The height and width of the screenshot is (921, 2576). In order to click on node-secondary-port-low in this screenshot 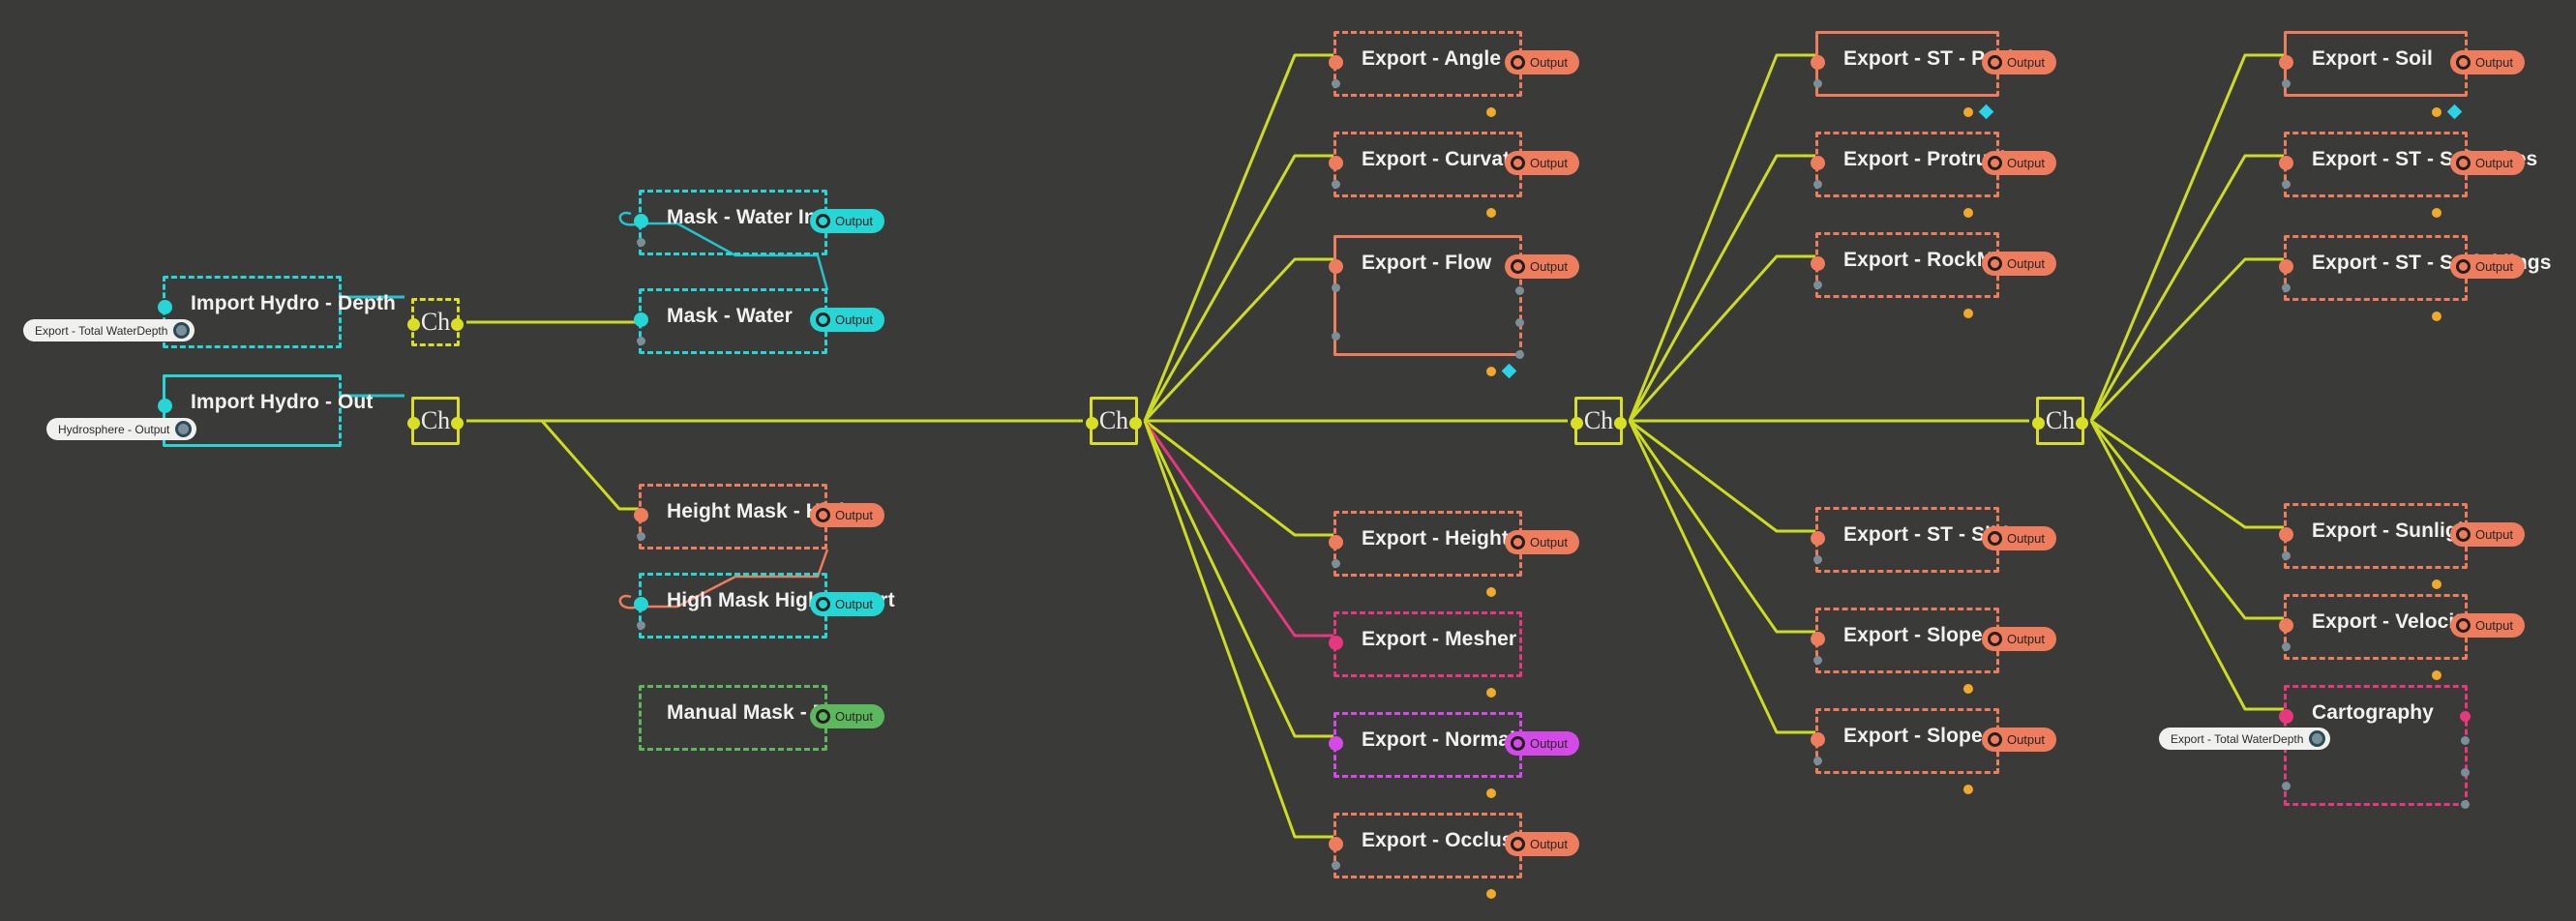, I will do `click(1336, 336)`.